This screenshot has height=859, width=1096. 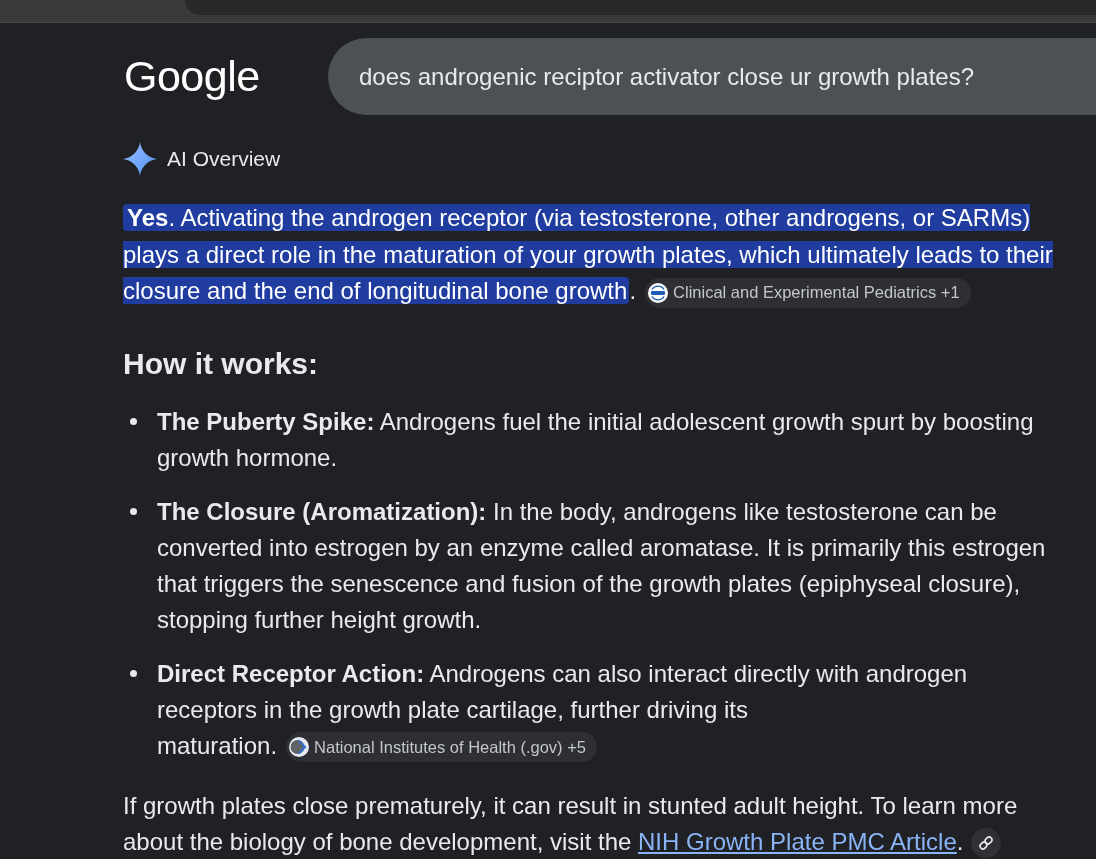 I want to click on google-logo: Google, so click(x=192, y=76).